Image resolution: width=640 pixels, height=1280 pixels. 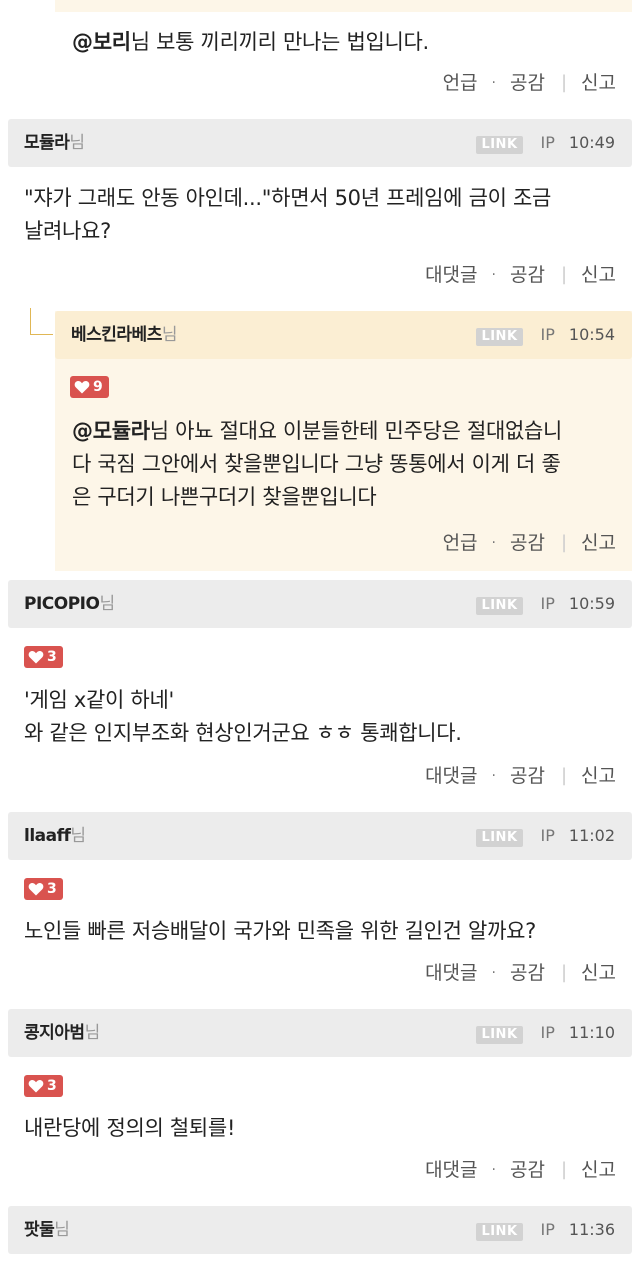 I want to click on reply-text: @보리님 보통 끼리끼리 만나는 법입니다., so click(x=250, y=42).